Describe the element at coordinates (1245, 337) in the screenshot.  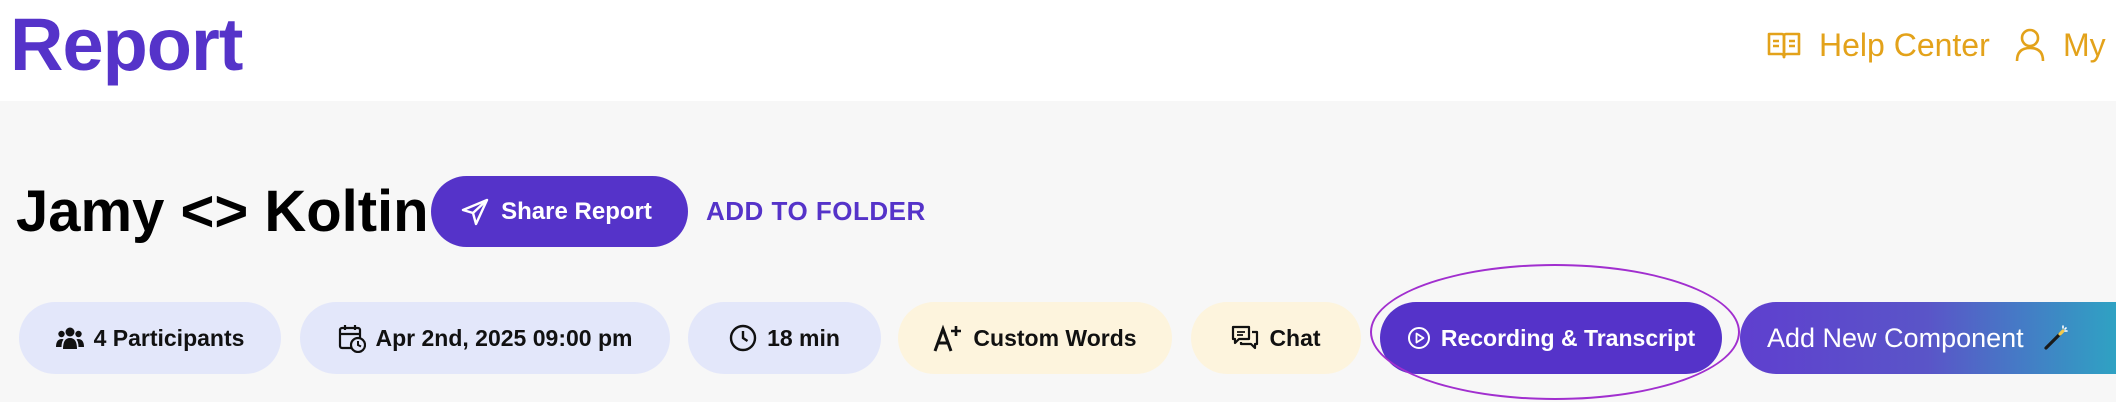
I see `chat-icon` at that location.